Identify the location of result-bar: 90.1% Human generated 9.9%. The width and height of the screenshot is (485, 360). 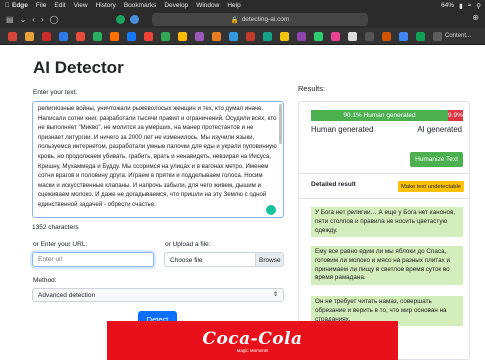
(387, 115).